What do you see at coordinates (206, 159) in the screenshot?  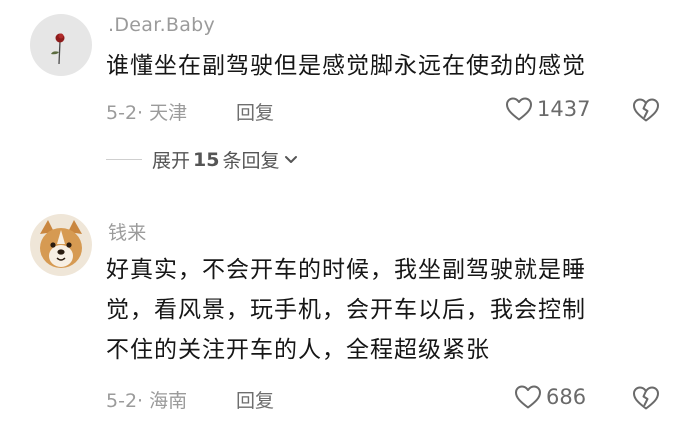 I see `reply-count: 15` at bounding box center [206, 159].